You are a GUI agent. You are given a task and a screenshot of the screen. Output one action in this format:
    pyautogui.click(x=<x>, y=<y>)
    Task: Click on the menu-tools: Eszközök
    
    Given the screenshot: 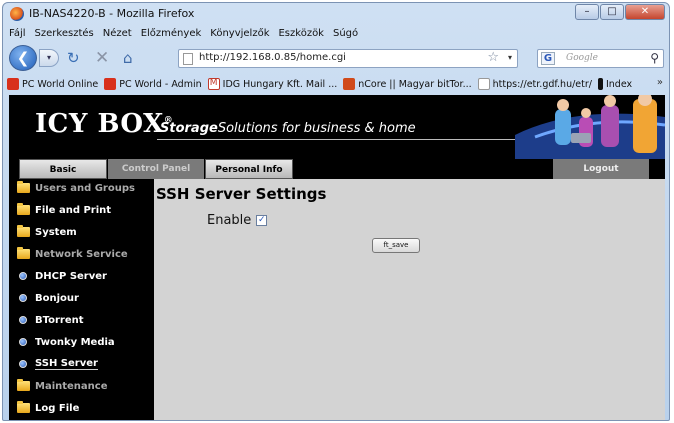 What is the action you would take?
    pyautogui.click(x=301, y=34)
    